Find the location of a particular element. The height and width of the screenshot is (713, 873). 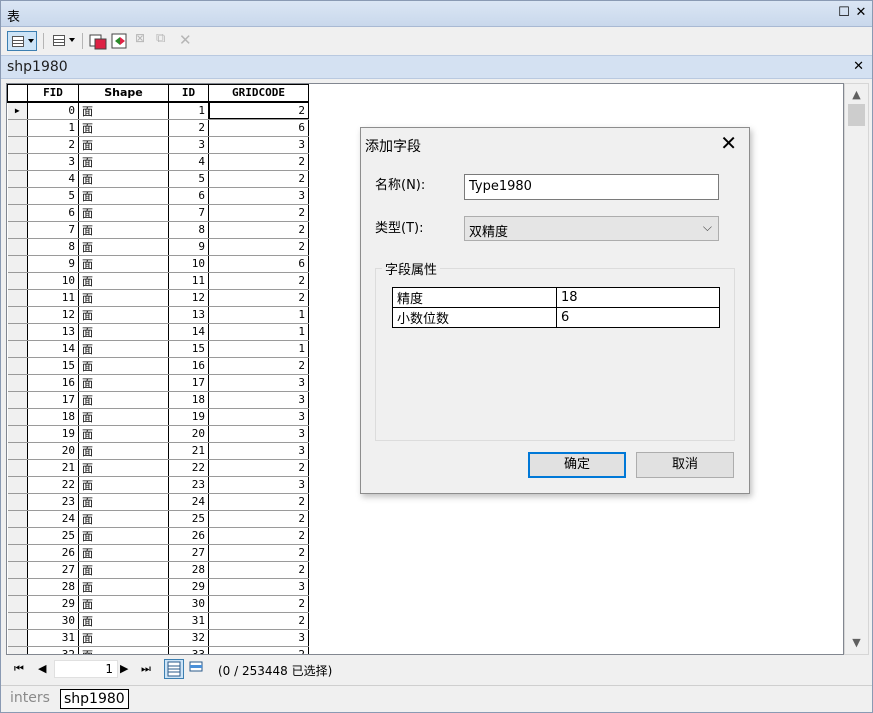

cell-fid: 19 is located at coordinates (53, 434).